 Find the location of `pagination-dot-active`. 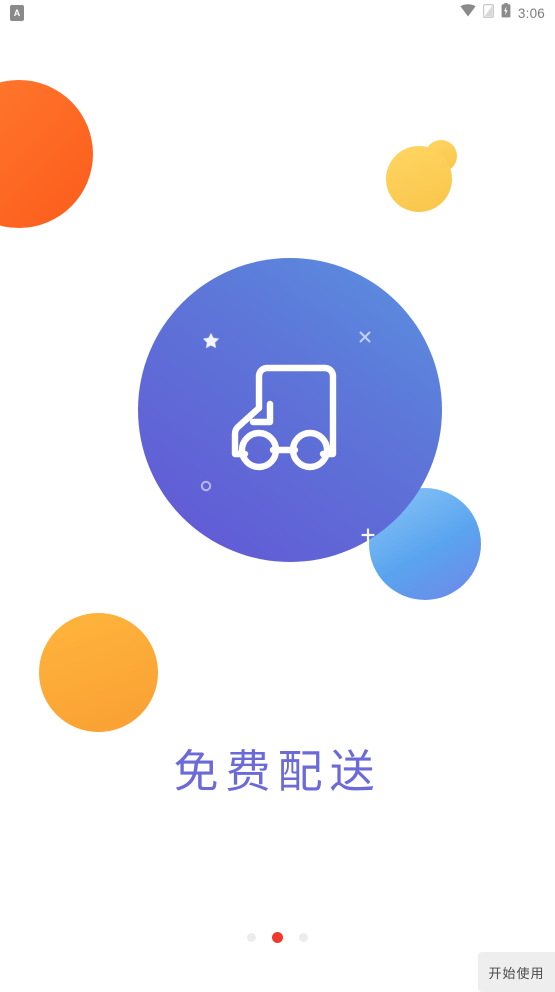

pagination-dot-active is located at coordinates (277, 937).